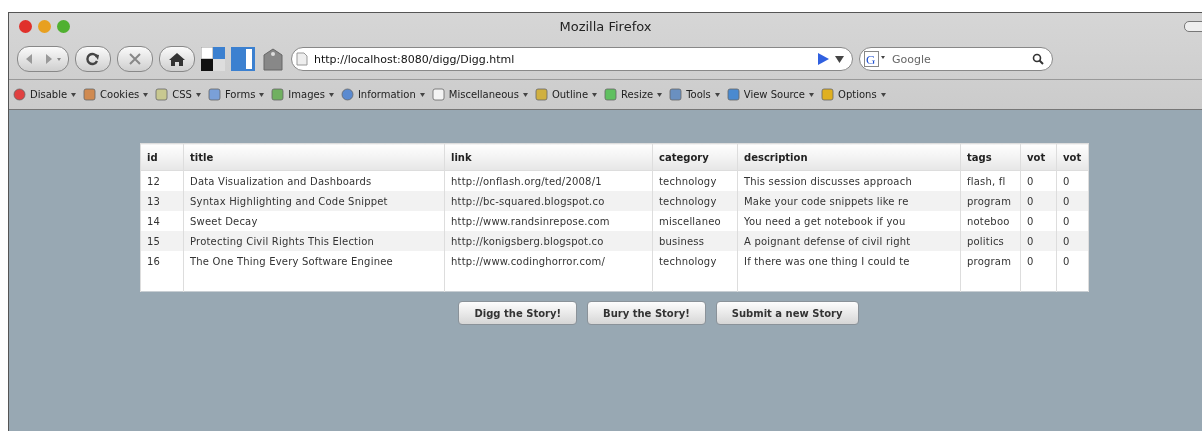 This screenshot has height=431, width=1202. I want to click on panel-icon, so click(243, 59).